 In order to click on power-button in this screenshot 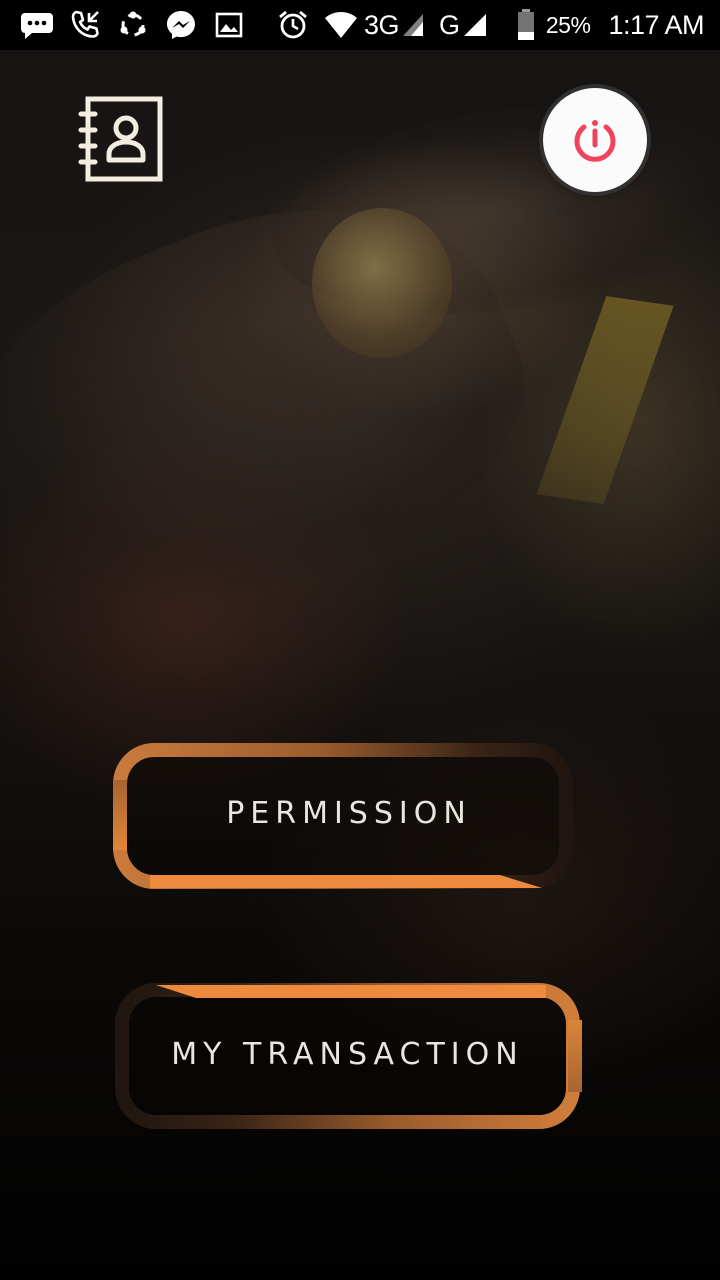, I will do `click(595, 140)`.